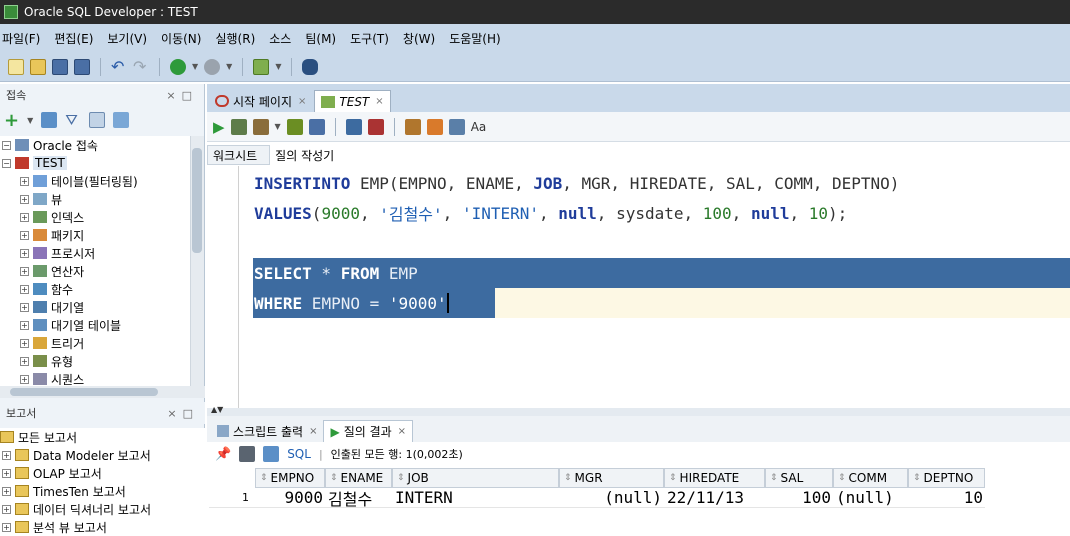 The height and width of the screenshot is (536, 1070). Describe the element at coordinates (280, 38) in the screenshot. I see `menu-source: 소스` at that location.